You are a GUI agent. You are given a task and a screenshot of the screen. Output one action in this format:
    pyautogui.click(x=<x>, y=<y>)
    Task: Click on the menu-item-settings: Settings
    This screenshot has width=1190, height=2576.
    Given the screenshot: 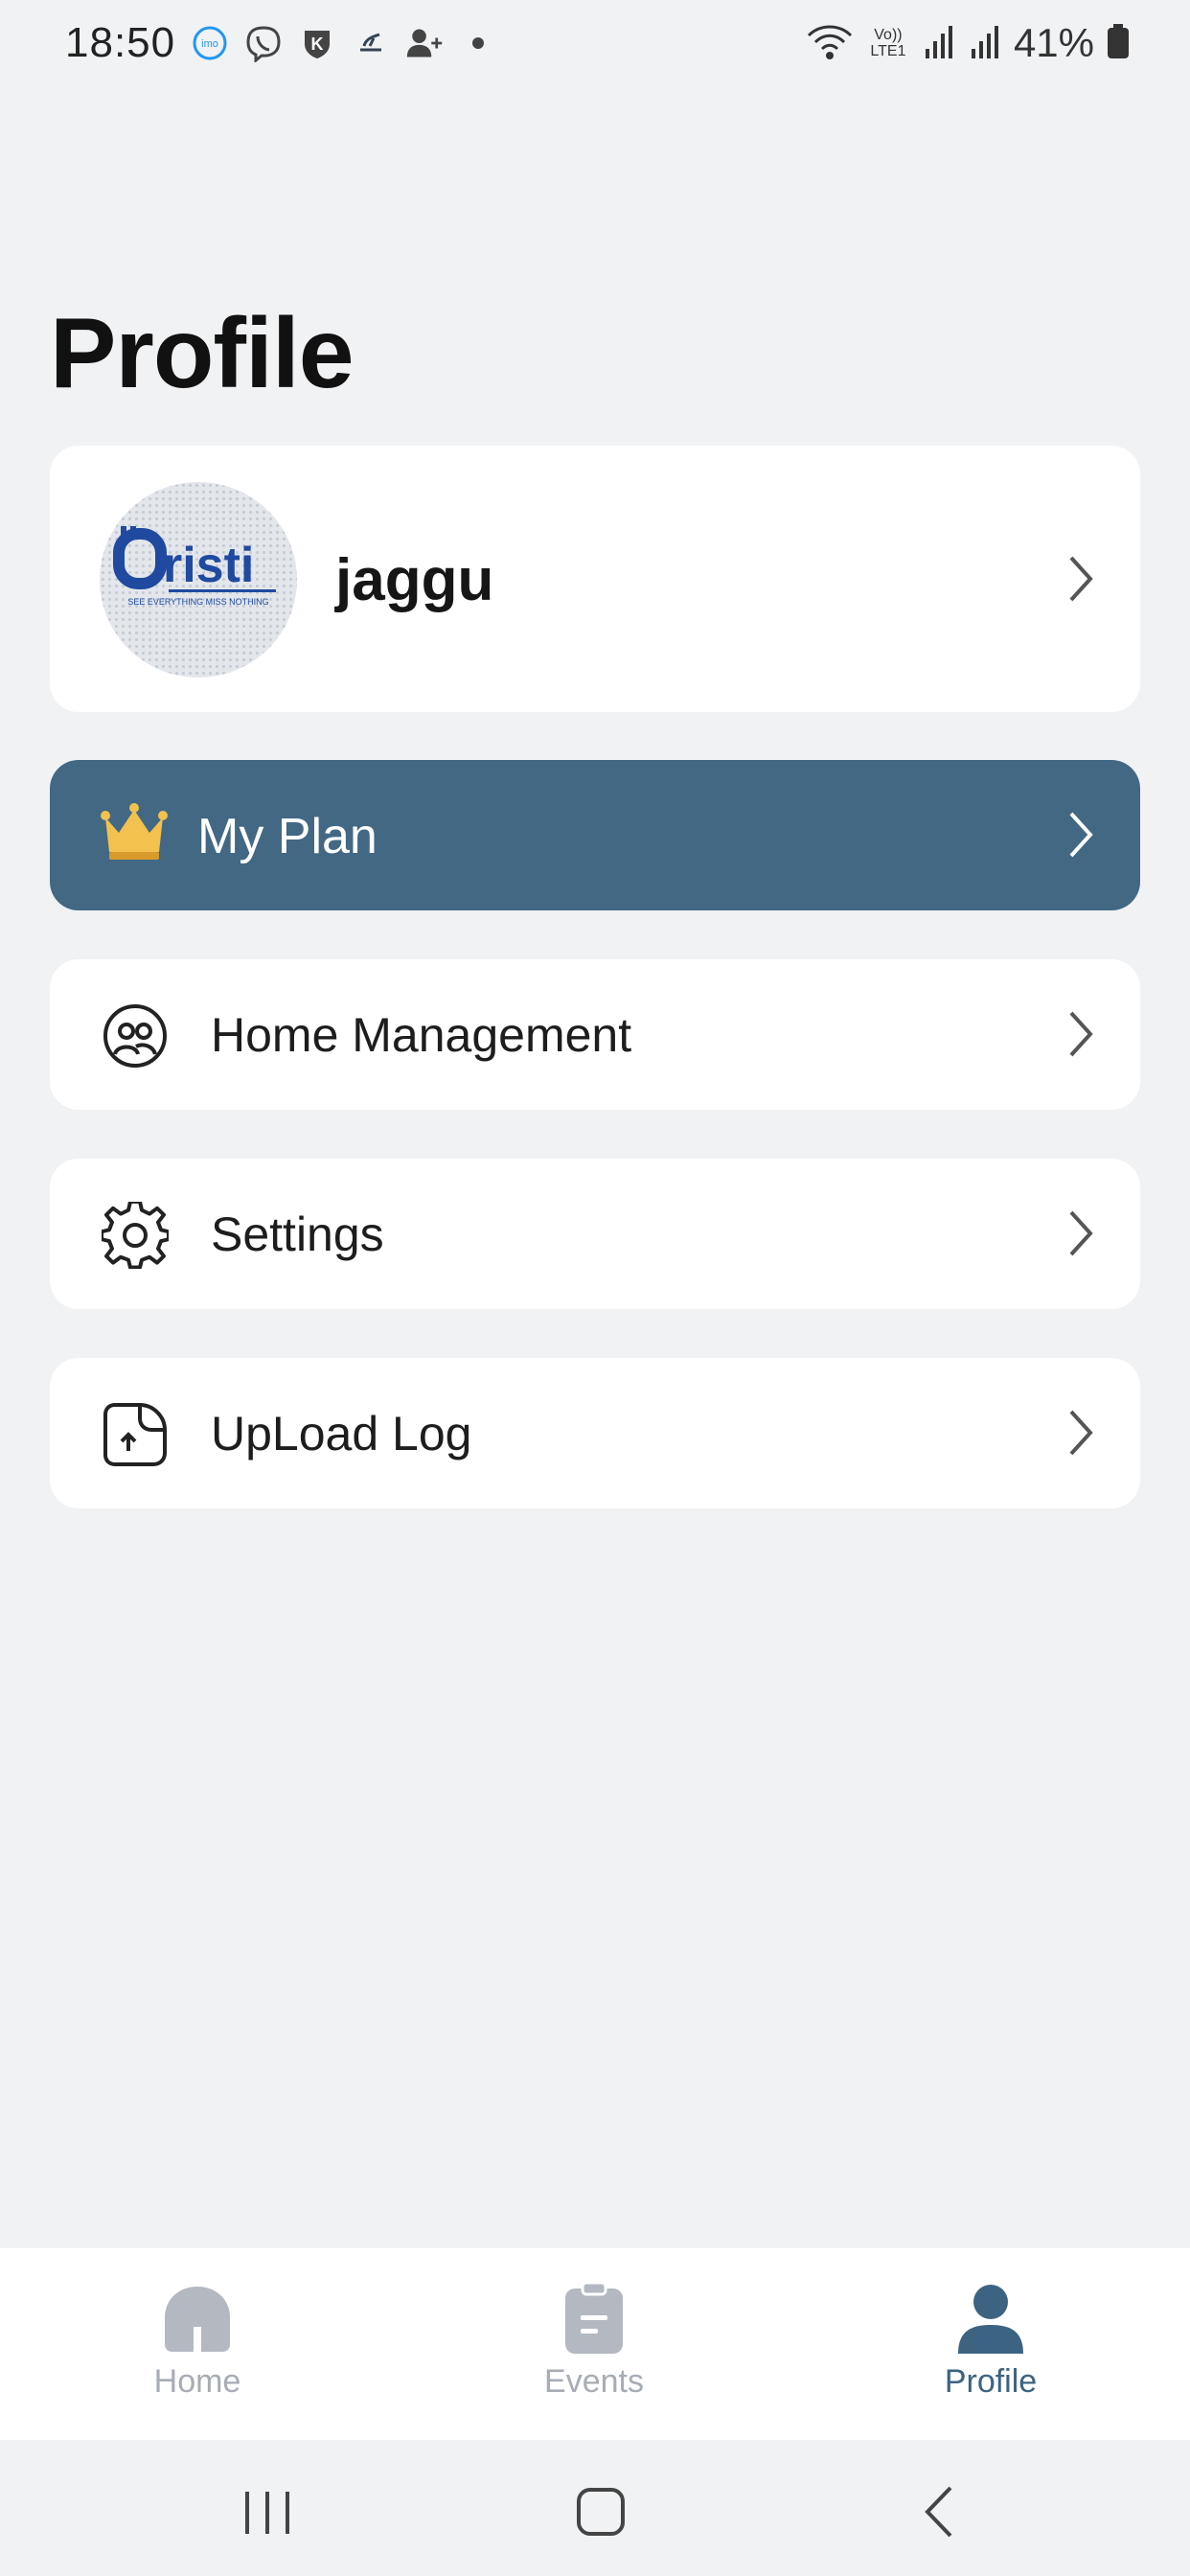 What is the action you would take?
    pyautogui.click(x=595, y=1234)
    